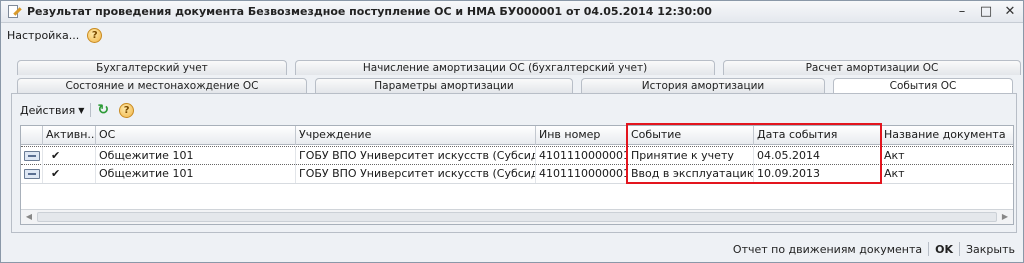 The width and height of the screenshot is (1024, 263). Describe the element at coordinates (944, 249) in the screenshot. I see `ok-button: OK` at that location.